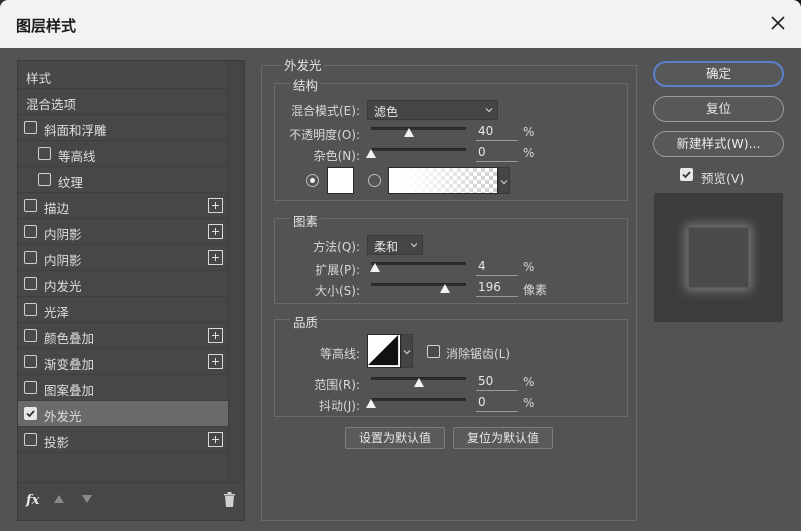  Describe the element at coordinates (418, 399) in the screenshot. I see `jitter-slider` at that location.